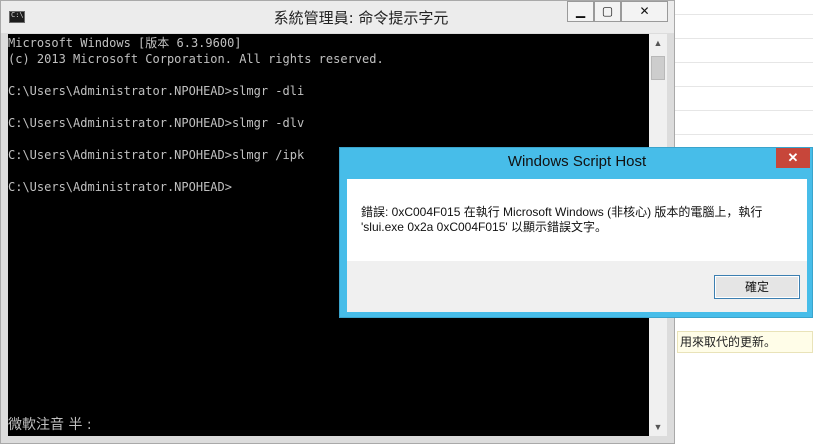  I want to click on maximize-button: ▢, so click(607, 11).